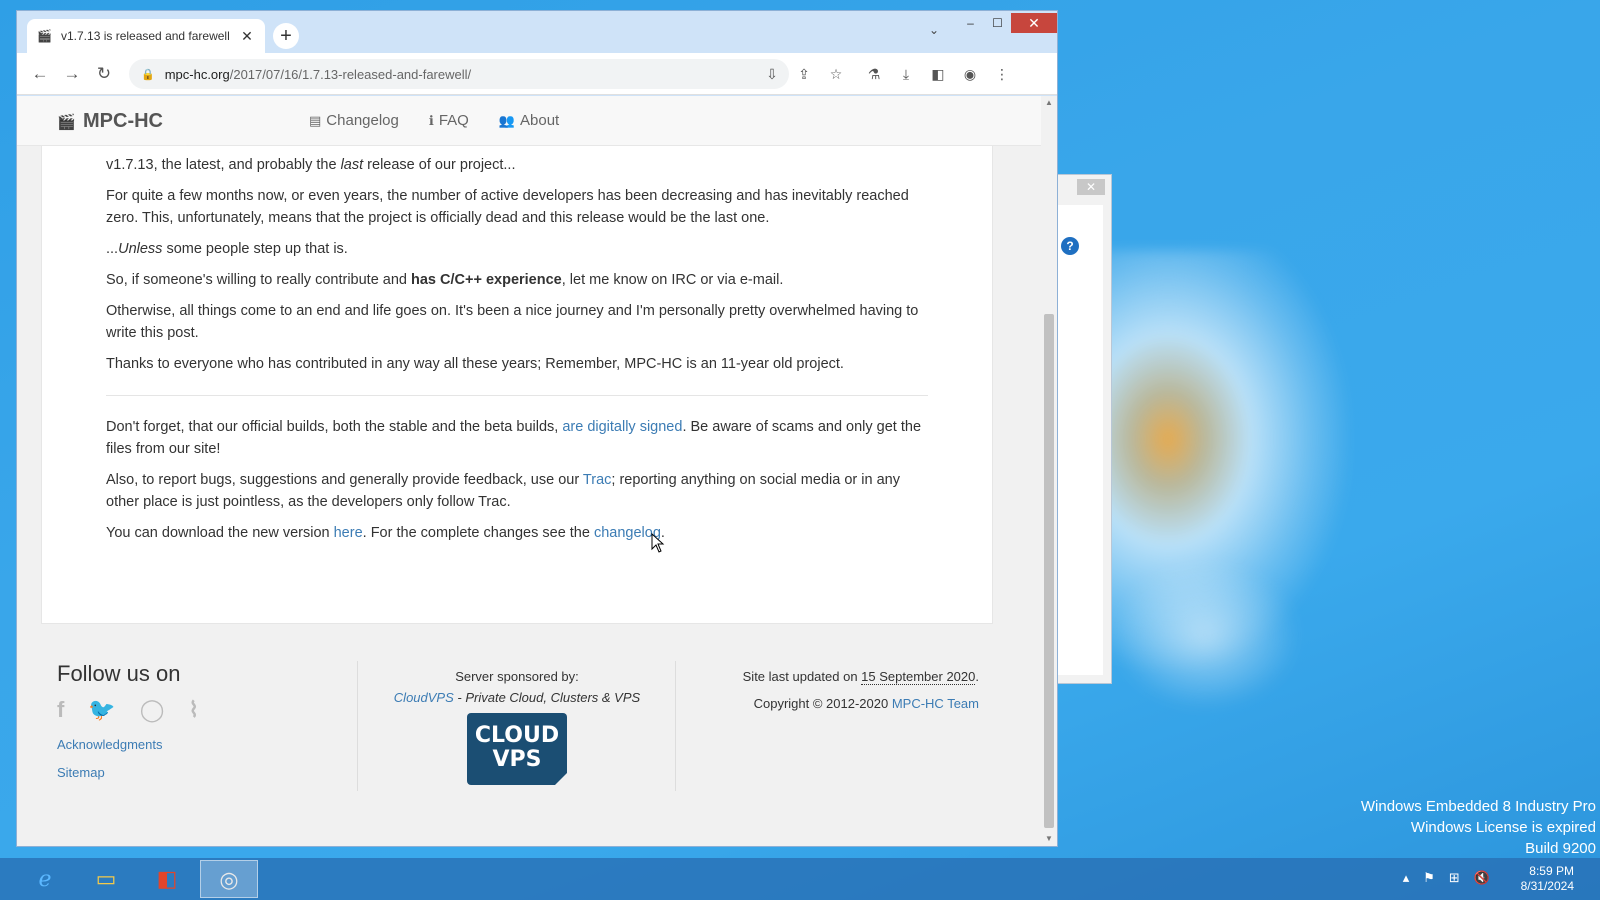  What do you see at coordinates (540, 120) in the screenshot?
I see `nav-label: About` at bounding box center [540, 120].